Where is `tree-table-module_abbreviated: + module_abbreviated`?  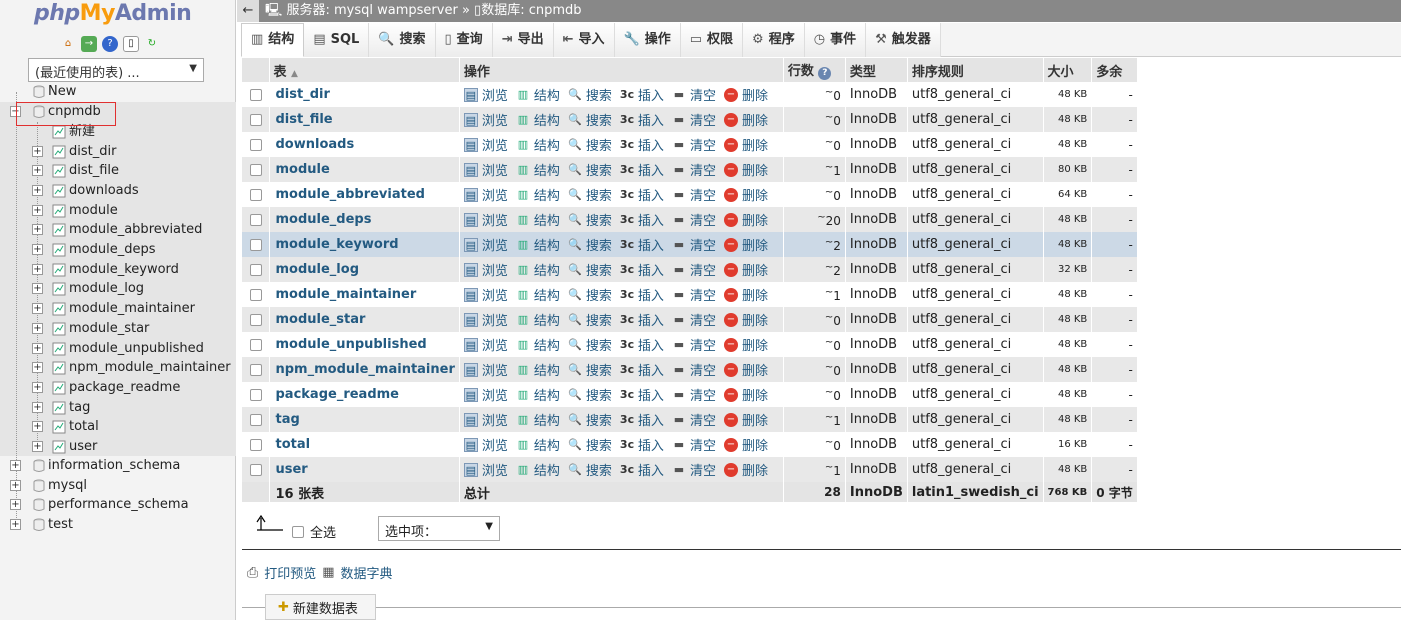 tree-table-module_abbreviated: + module_abbreviated is located at coordinates (118, 230).